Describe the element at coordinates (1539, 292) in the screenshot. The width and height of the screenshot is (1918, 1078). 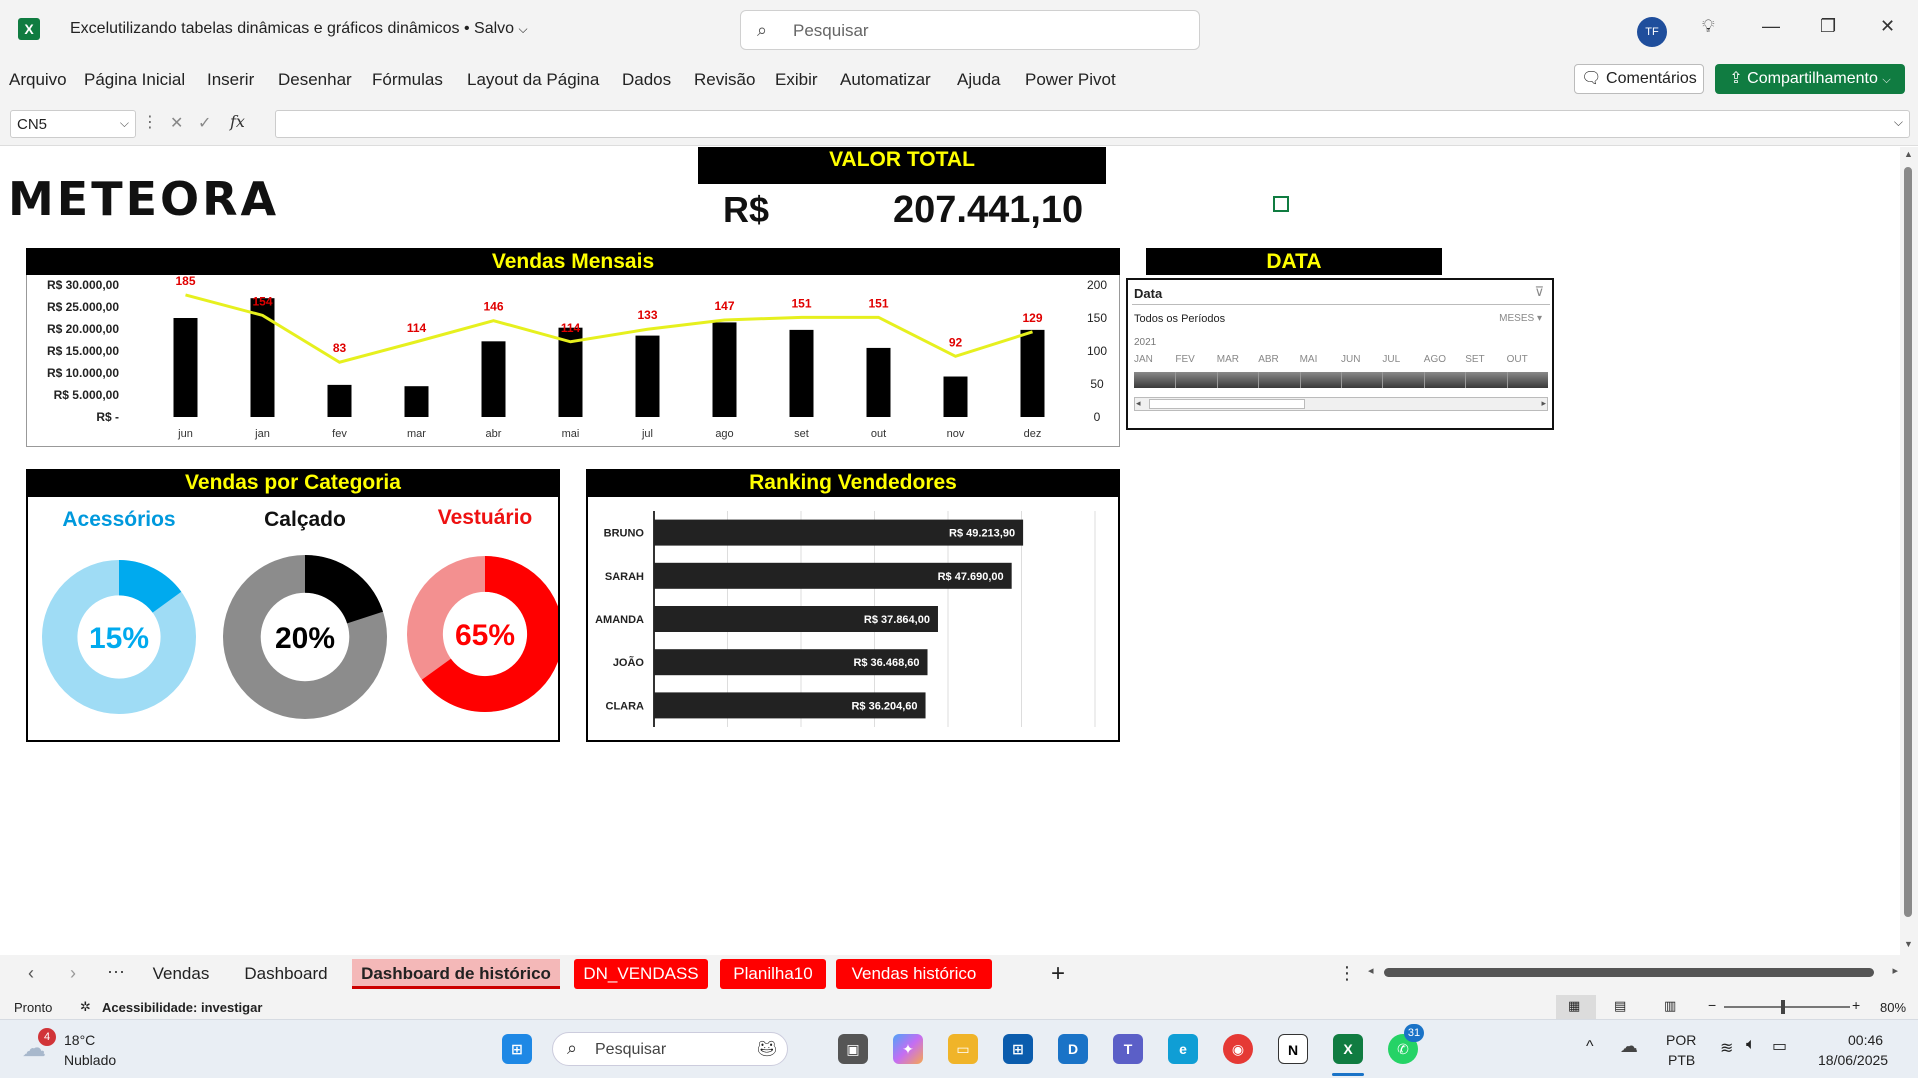
I see `clear-filter-icon: ⊽` at that location.